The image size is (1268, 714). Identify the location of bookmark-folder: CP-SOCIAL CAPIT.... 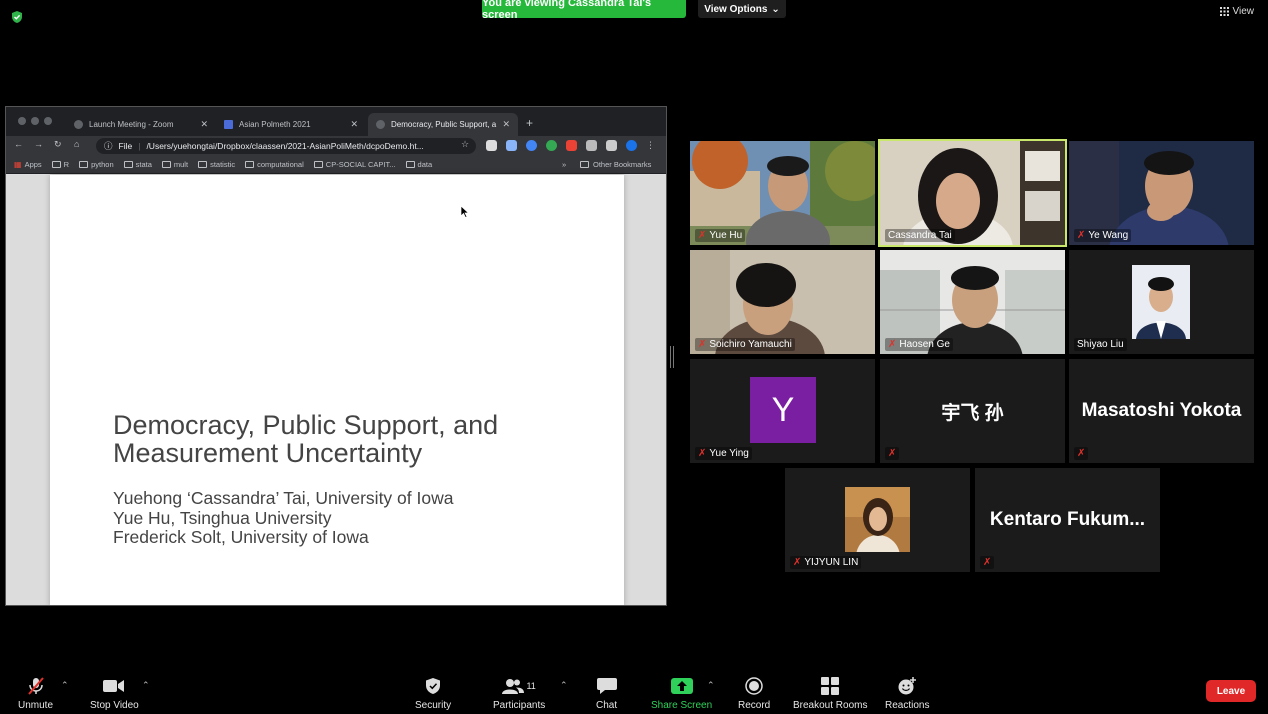
(354, 164).